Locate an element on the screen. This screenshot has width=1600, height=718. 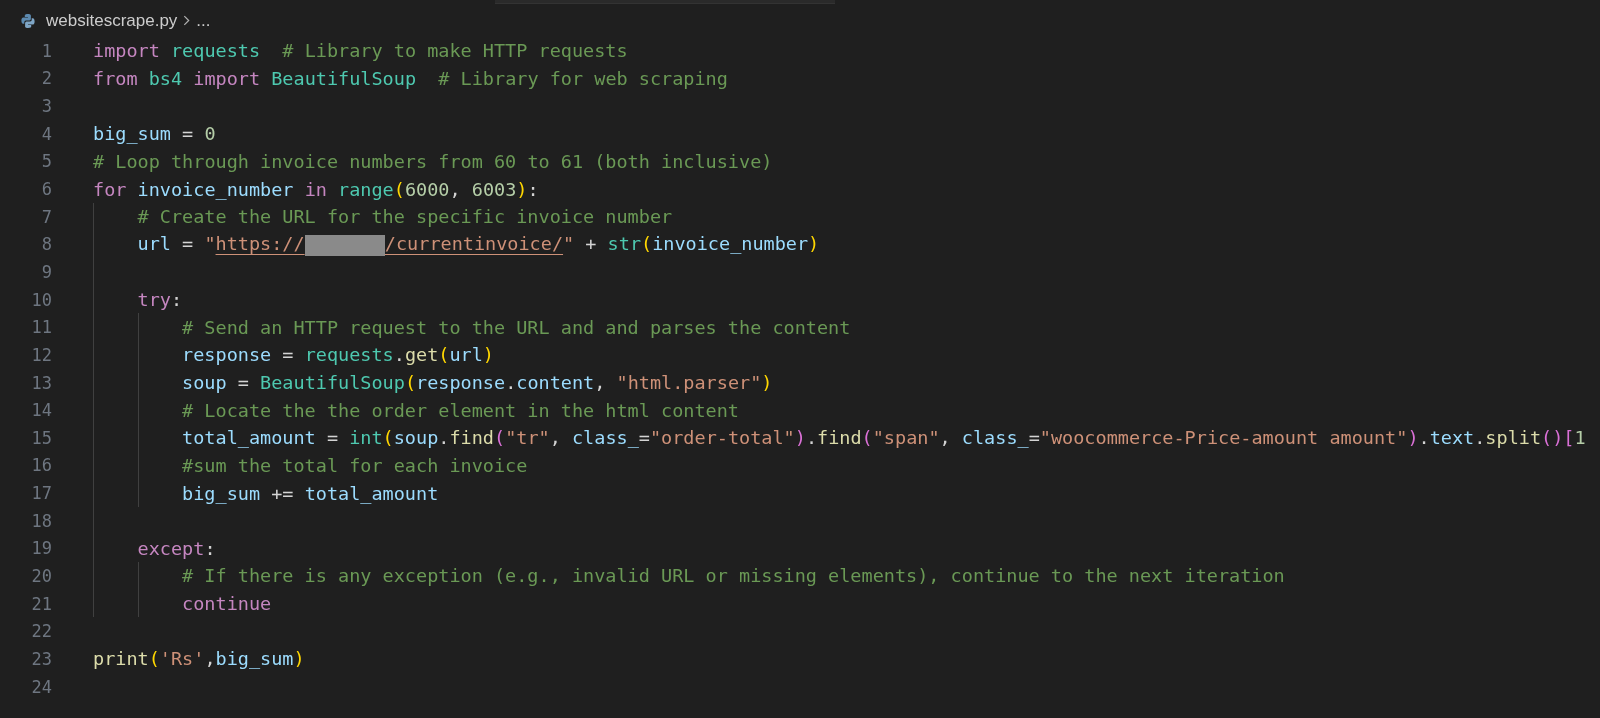
code-line: # Create the URL for the specific invoice number is located at coordinates (405, 217).